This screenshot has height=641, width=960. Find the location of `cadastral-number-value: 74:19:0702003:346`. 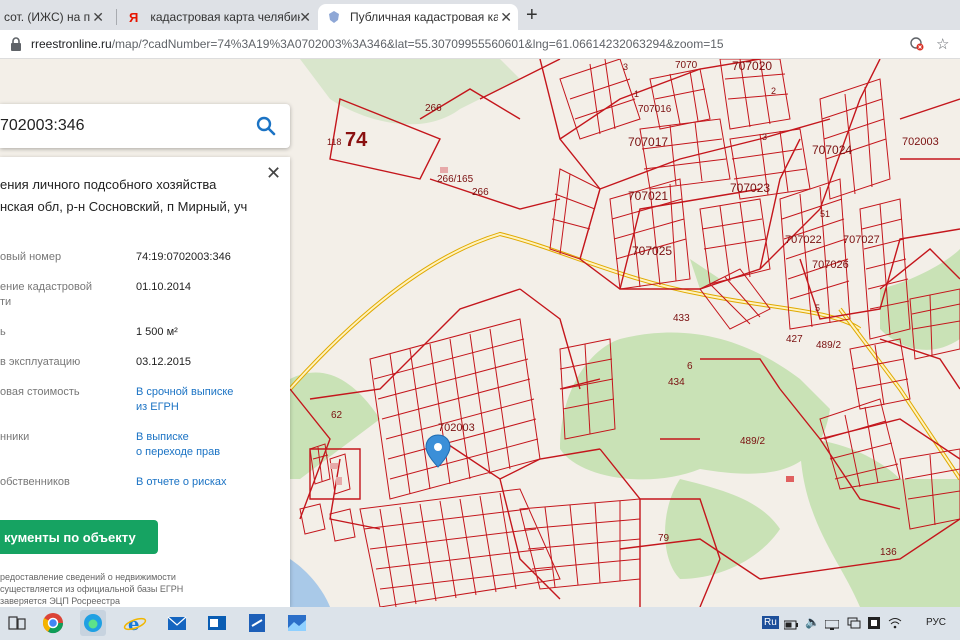

cadastral-number-value: 74:19:0702003:346 is located at coordinates (183, 257).